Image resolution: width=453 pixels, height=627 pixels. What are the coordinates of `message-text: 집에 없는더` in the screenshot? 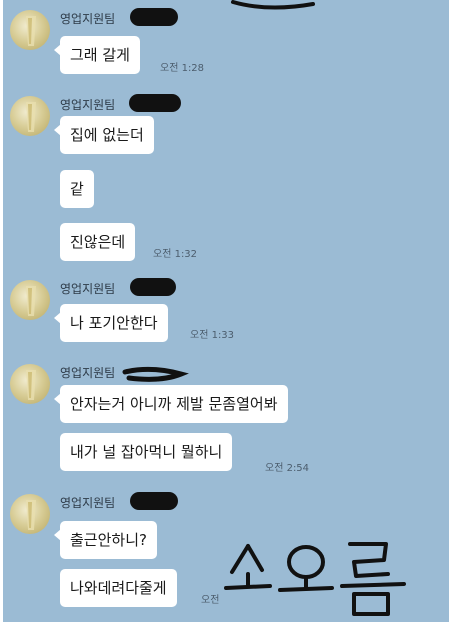 It's located at (107, 135).